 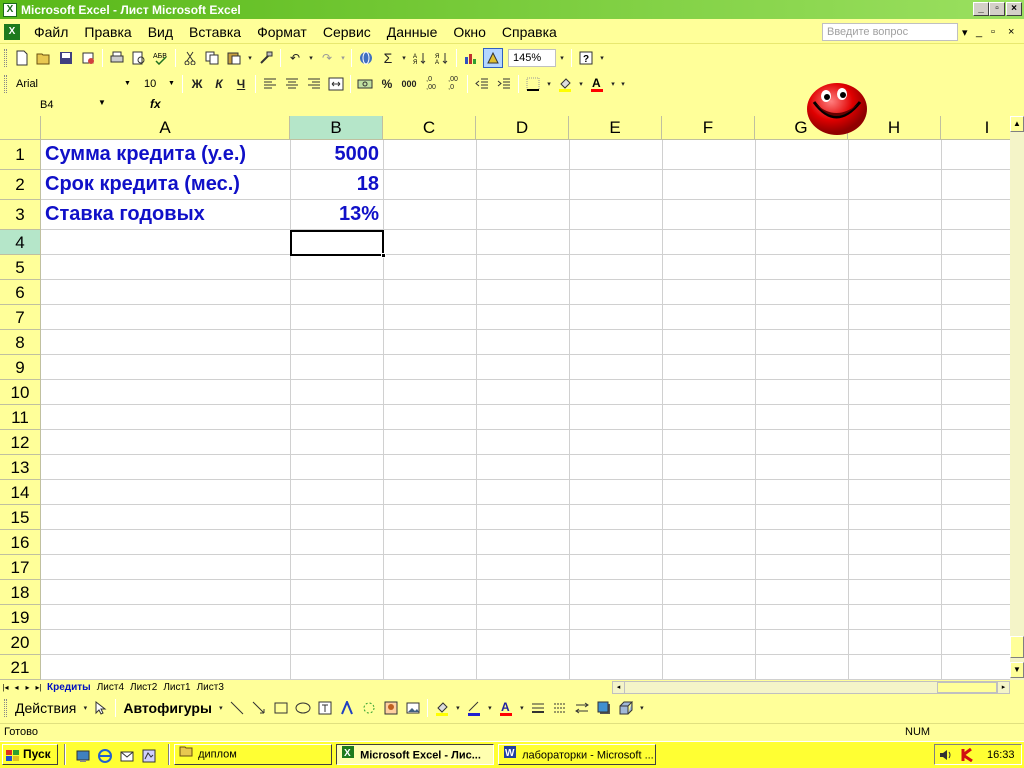 What do you see at coordinates (66, 58) in the screenshot?
I see `save-icon` at bounding box center [66, 58].